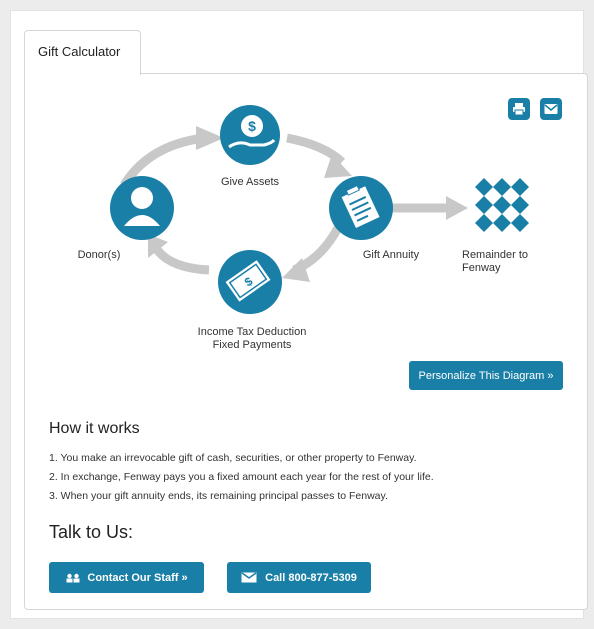 The height and width of the screenshot is (629, 594). I want to click on call-button: Call 800-877-5309, so click(299, 577).